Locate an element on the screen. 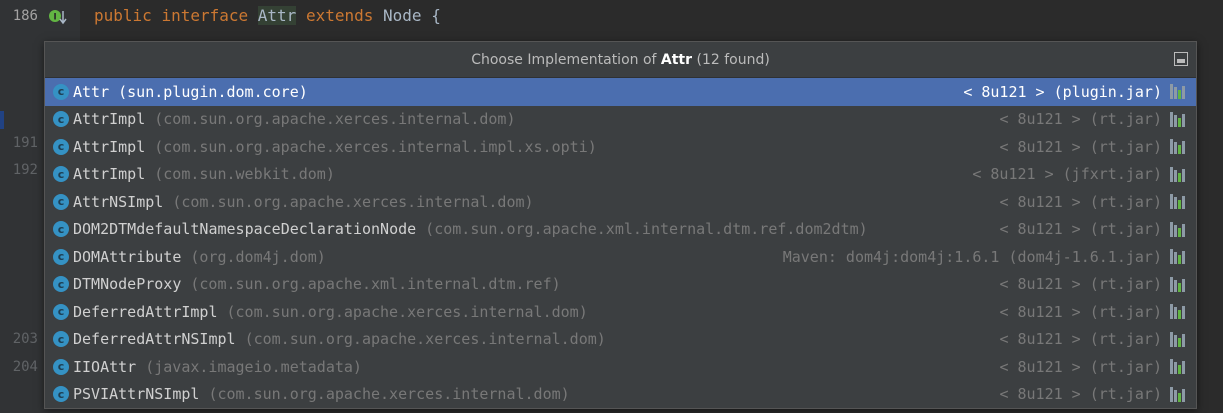  package-name: (com.sun.webkit.dom) is located at coordinates (244, 174).